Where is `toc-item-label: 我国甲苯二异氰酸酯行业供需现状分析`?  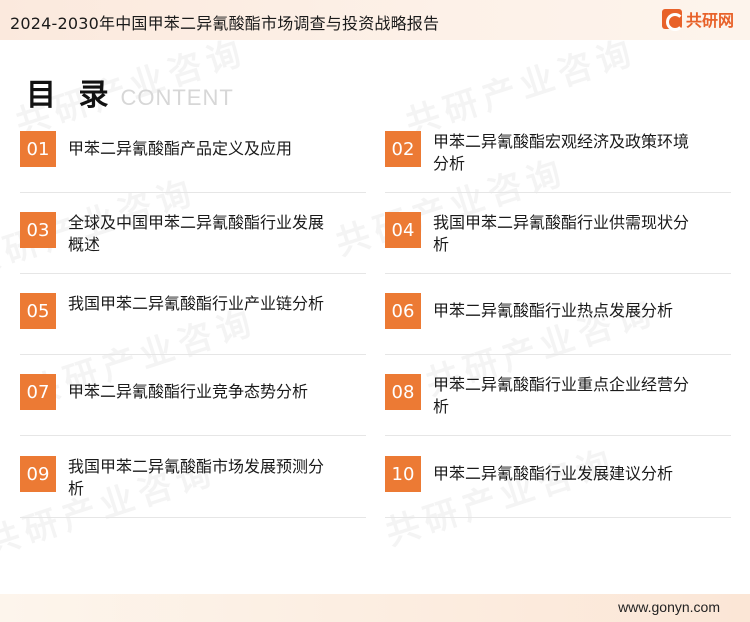 toc-item-label: 我国甲苯二异氰酸酯行业供需现状分析 is located at coordinates (561, 233).